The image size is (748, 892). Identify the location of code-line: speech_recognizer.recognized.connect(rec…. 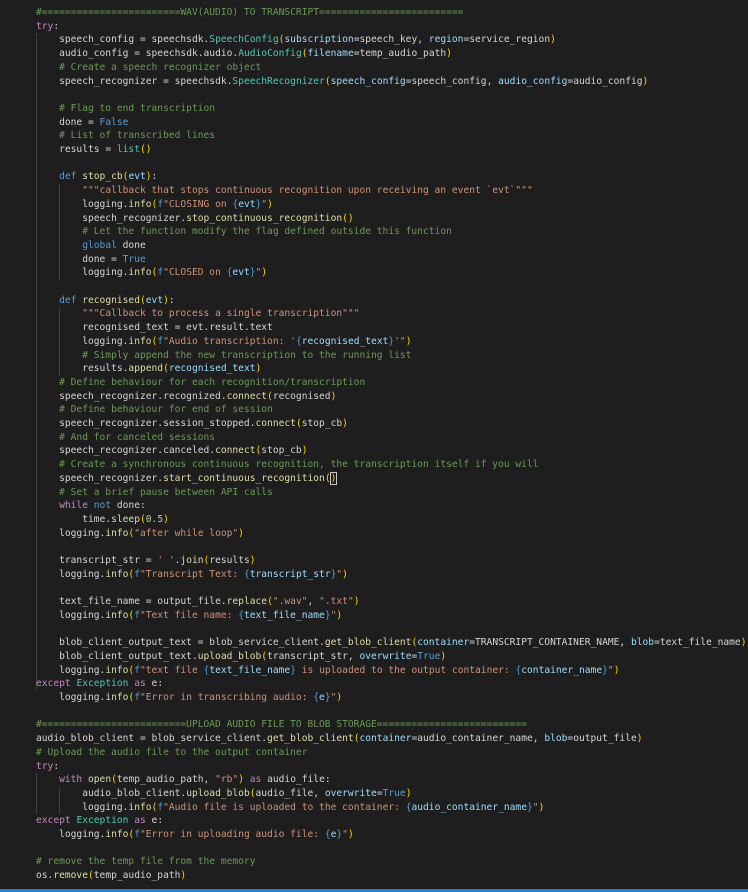
(186, 397).